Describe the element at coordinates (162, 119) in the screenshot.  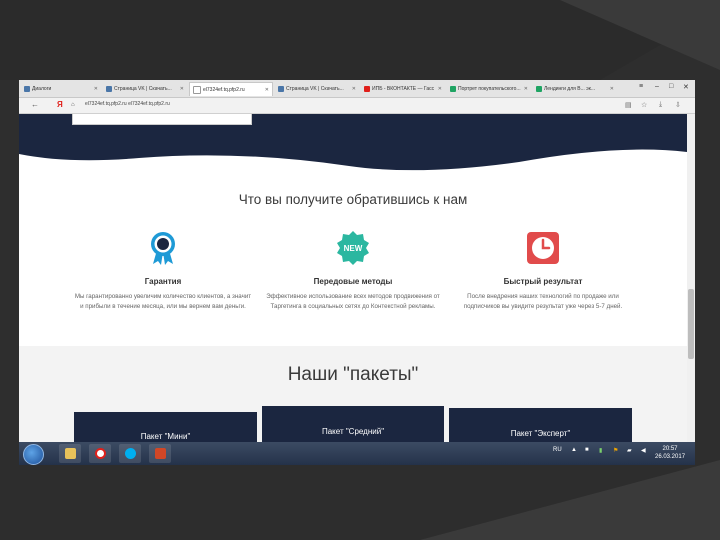
I see `hero-input-field` at that location.